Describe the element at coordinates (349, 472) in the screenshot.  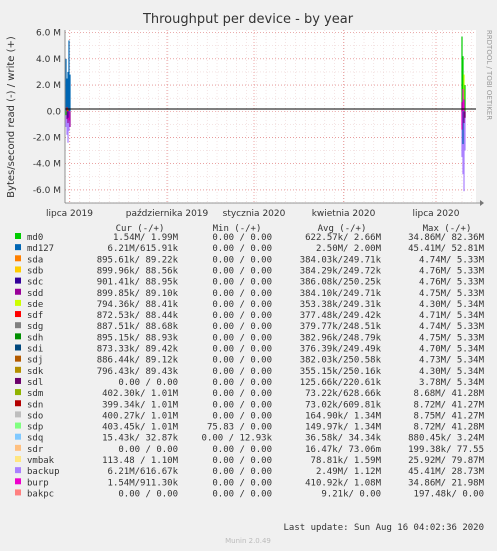
I see `legend-avg: 2.49M/ 1.12M` at that location.